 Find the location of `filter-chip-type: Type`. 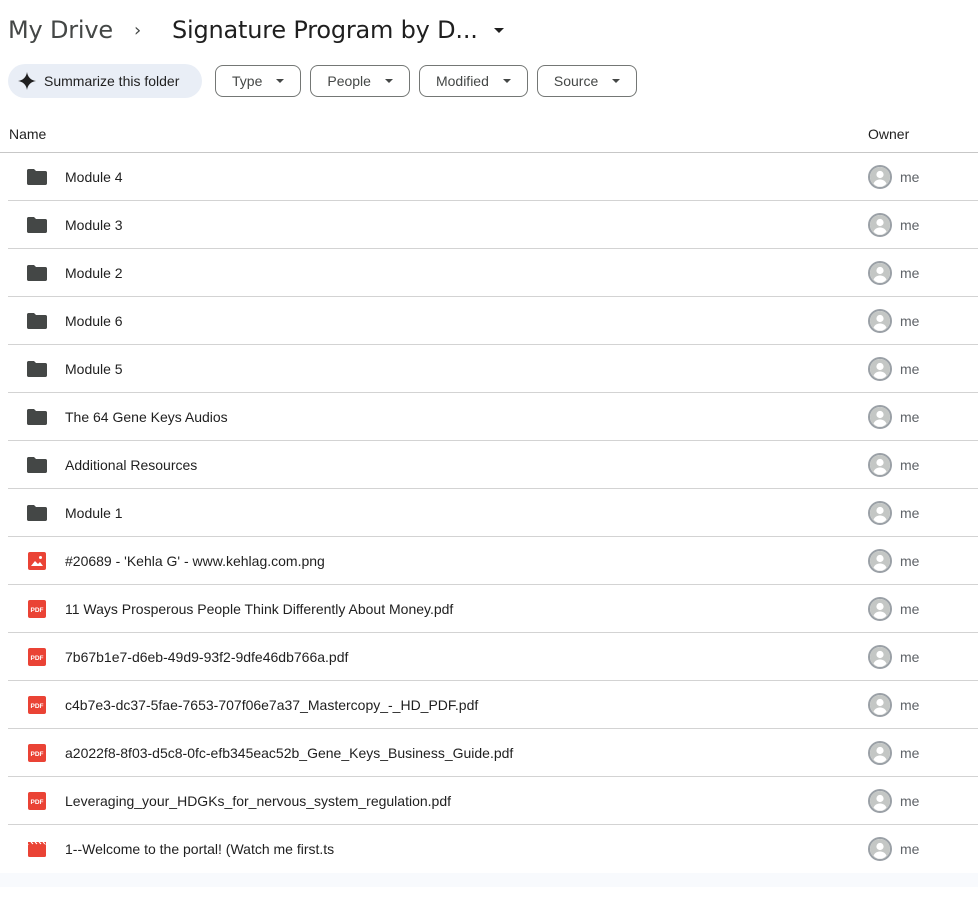

filter-chip-type: Type is located at coordinates (258, 81).